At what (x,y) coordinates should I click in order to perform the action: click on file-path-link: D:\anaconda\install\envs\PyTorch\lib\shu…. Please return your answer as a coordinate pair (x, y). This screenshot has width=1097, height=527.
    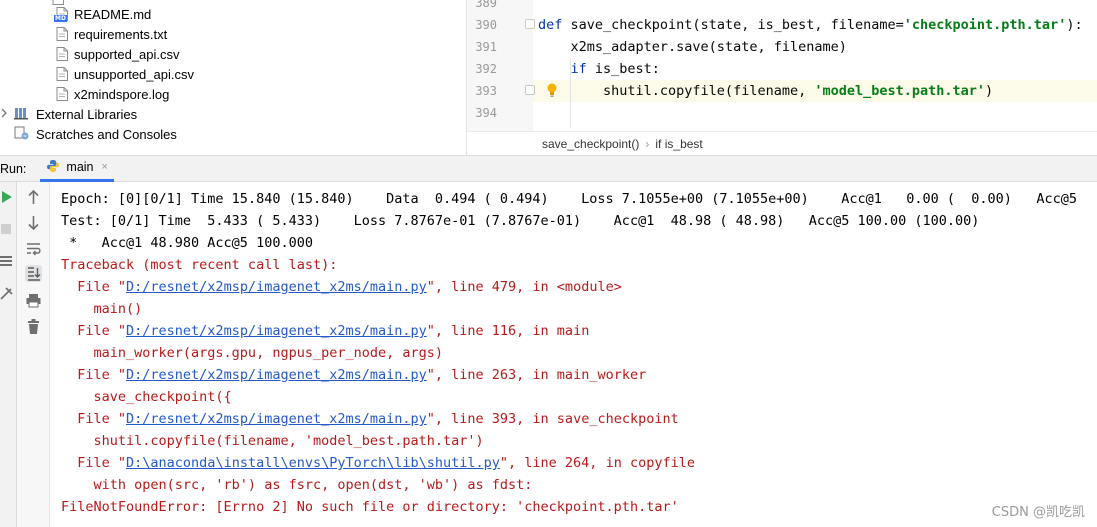
    Looking at the image, I should click on (313, 463).